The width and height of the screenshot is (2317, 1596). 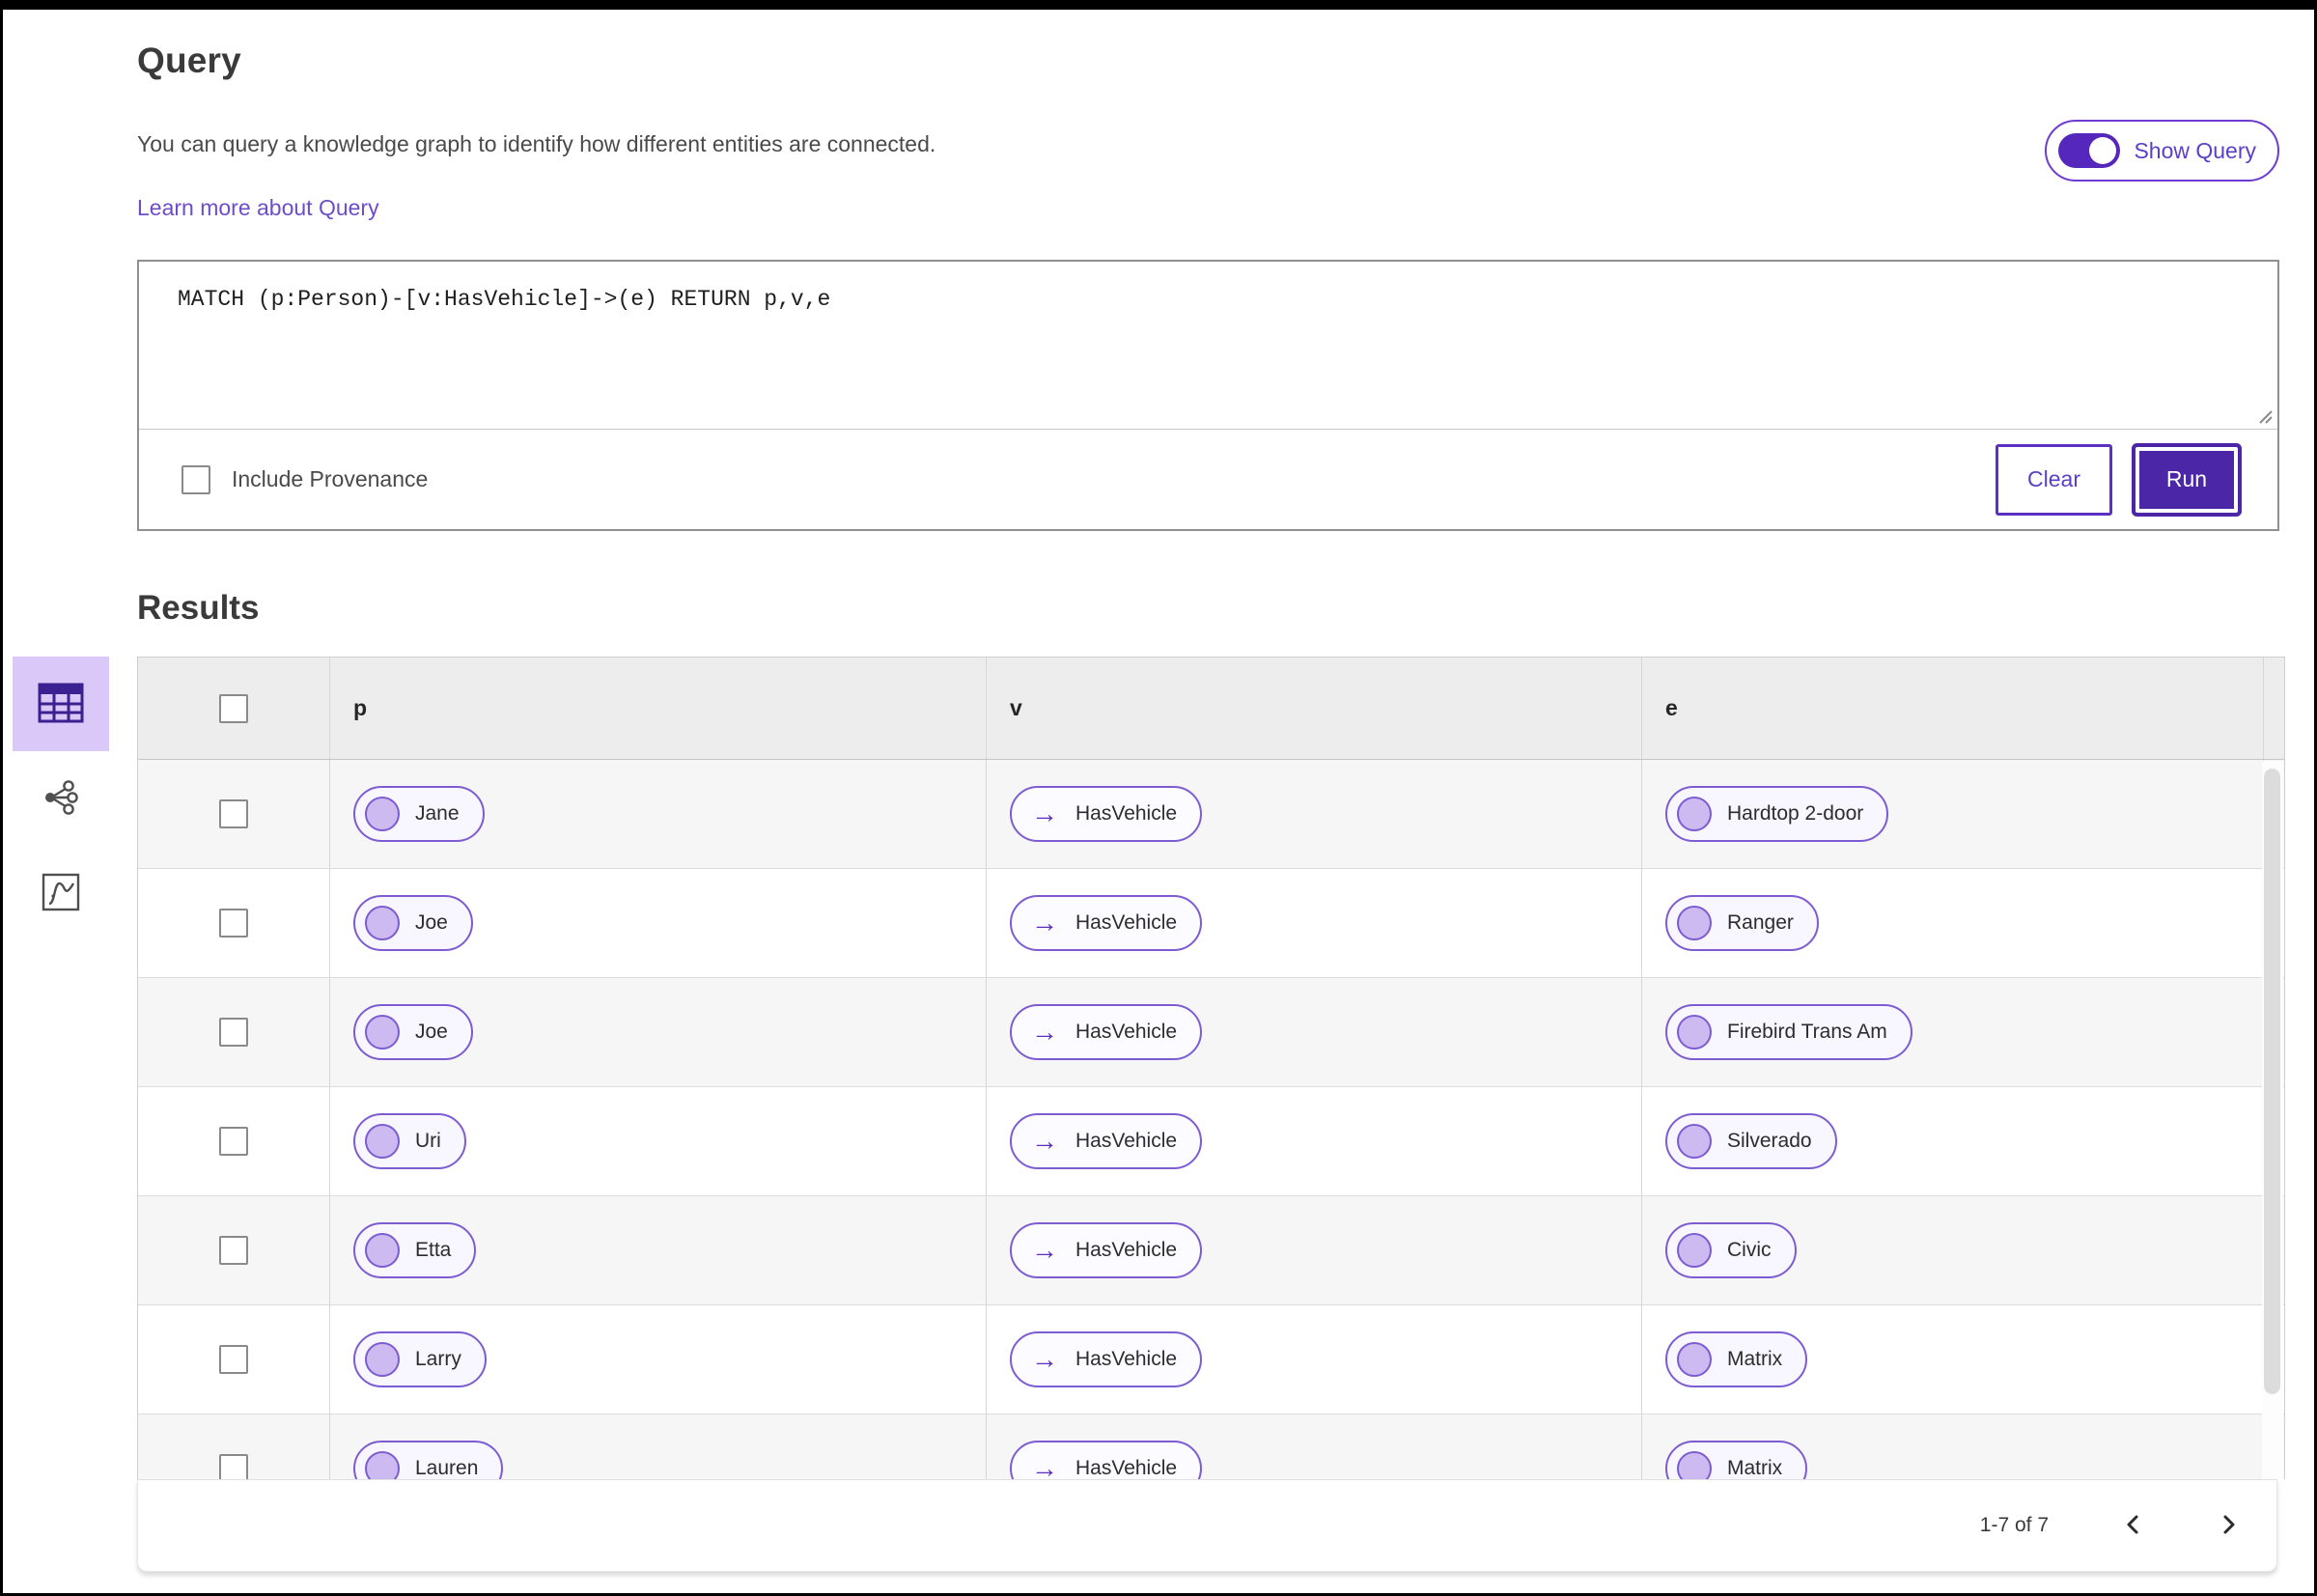 What do you see at coordinates (2054, 480) in the screenshot?
I see `clear-button: Clear` at bounding box center [2054, 480].